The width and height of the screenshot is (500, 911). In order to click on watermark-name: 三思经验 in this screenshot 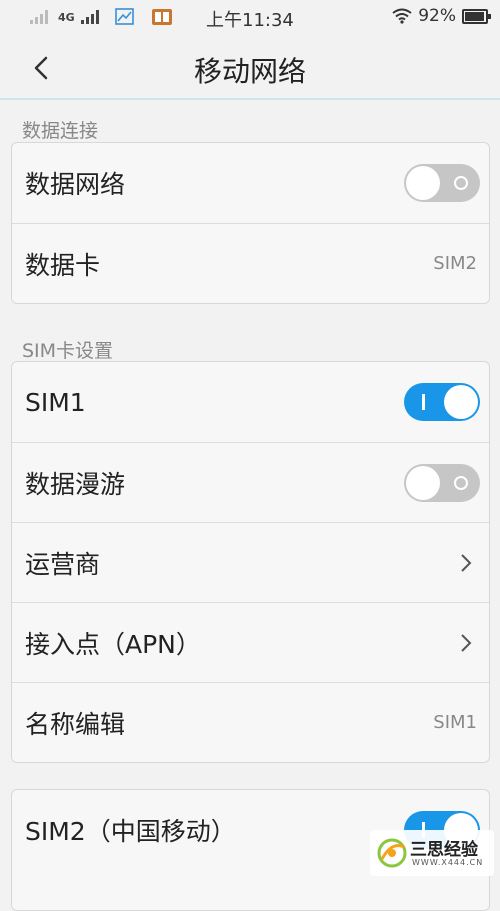, I will do `click(444, 850)`.